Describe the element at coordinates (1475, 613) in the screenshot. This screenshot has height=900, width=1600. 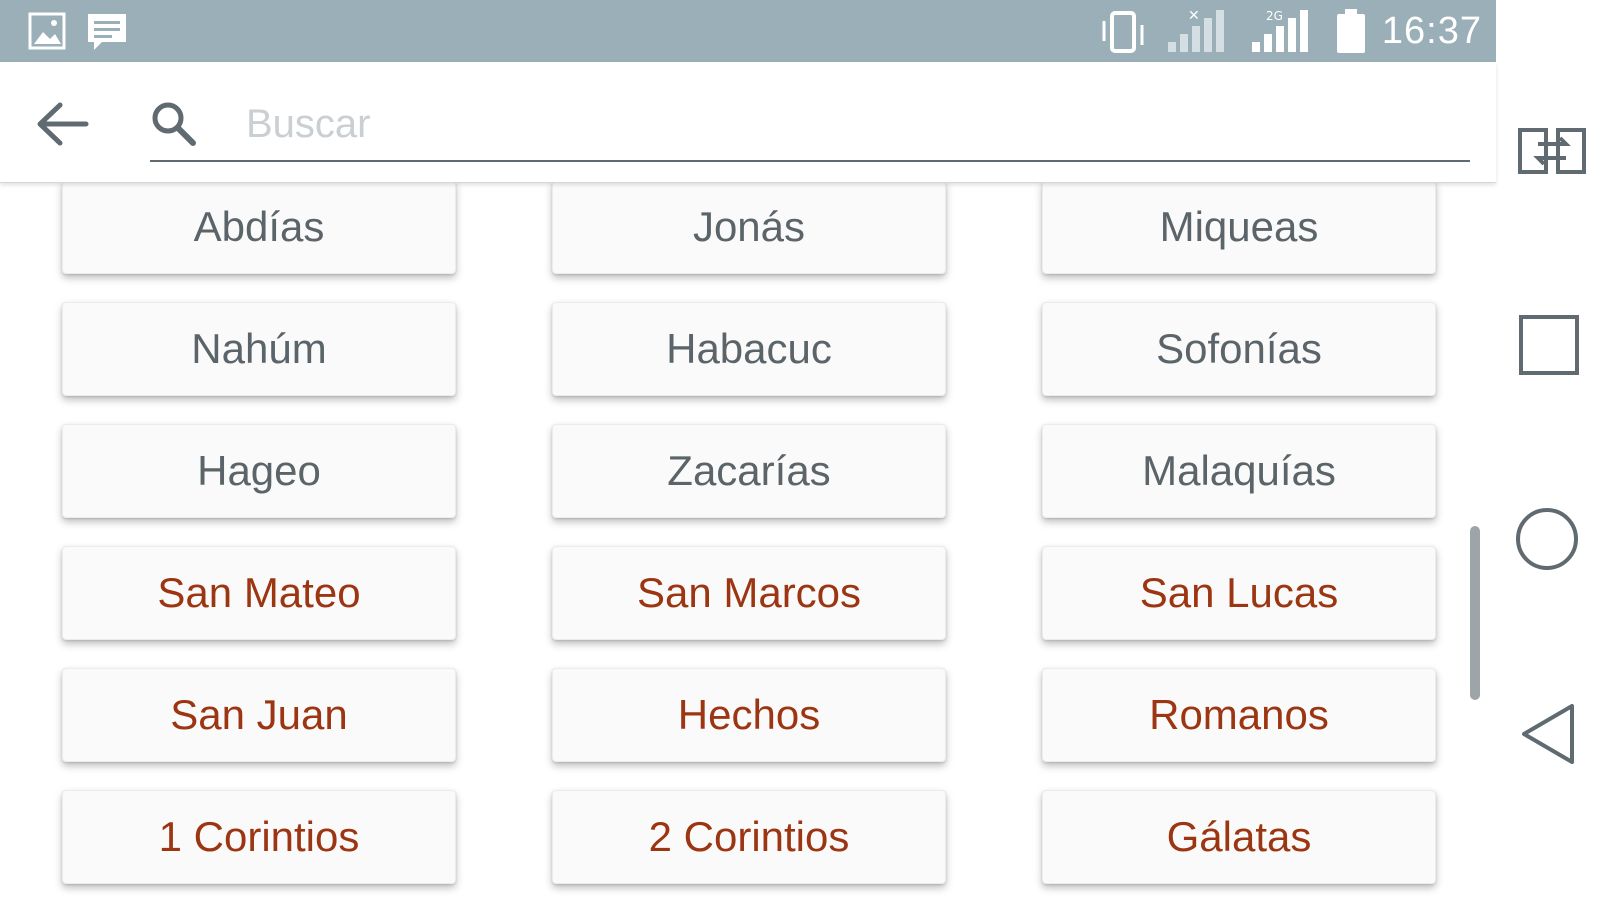
I see `scrollbar-thumb` at that location.